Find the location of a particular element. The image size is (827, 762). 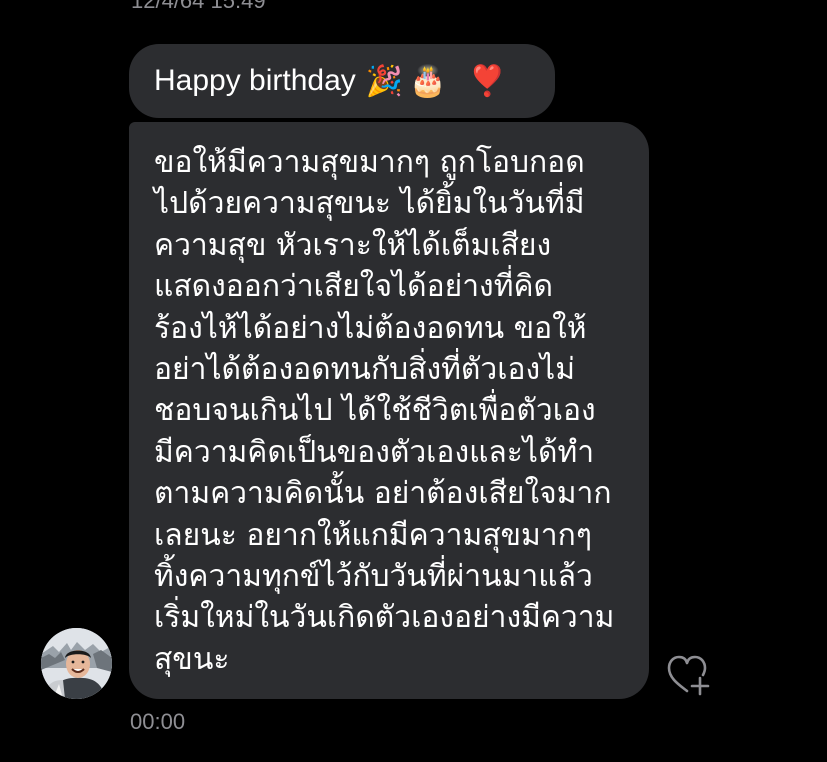

heart-exclamation-emoji: ❣️ is located at coordinates (487, 81).